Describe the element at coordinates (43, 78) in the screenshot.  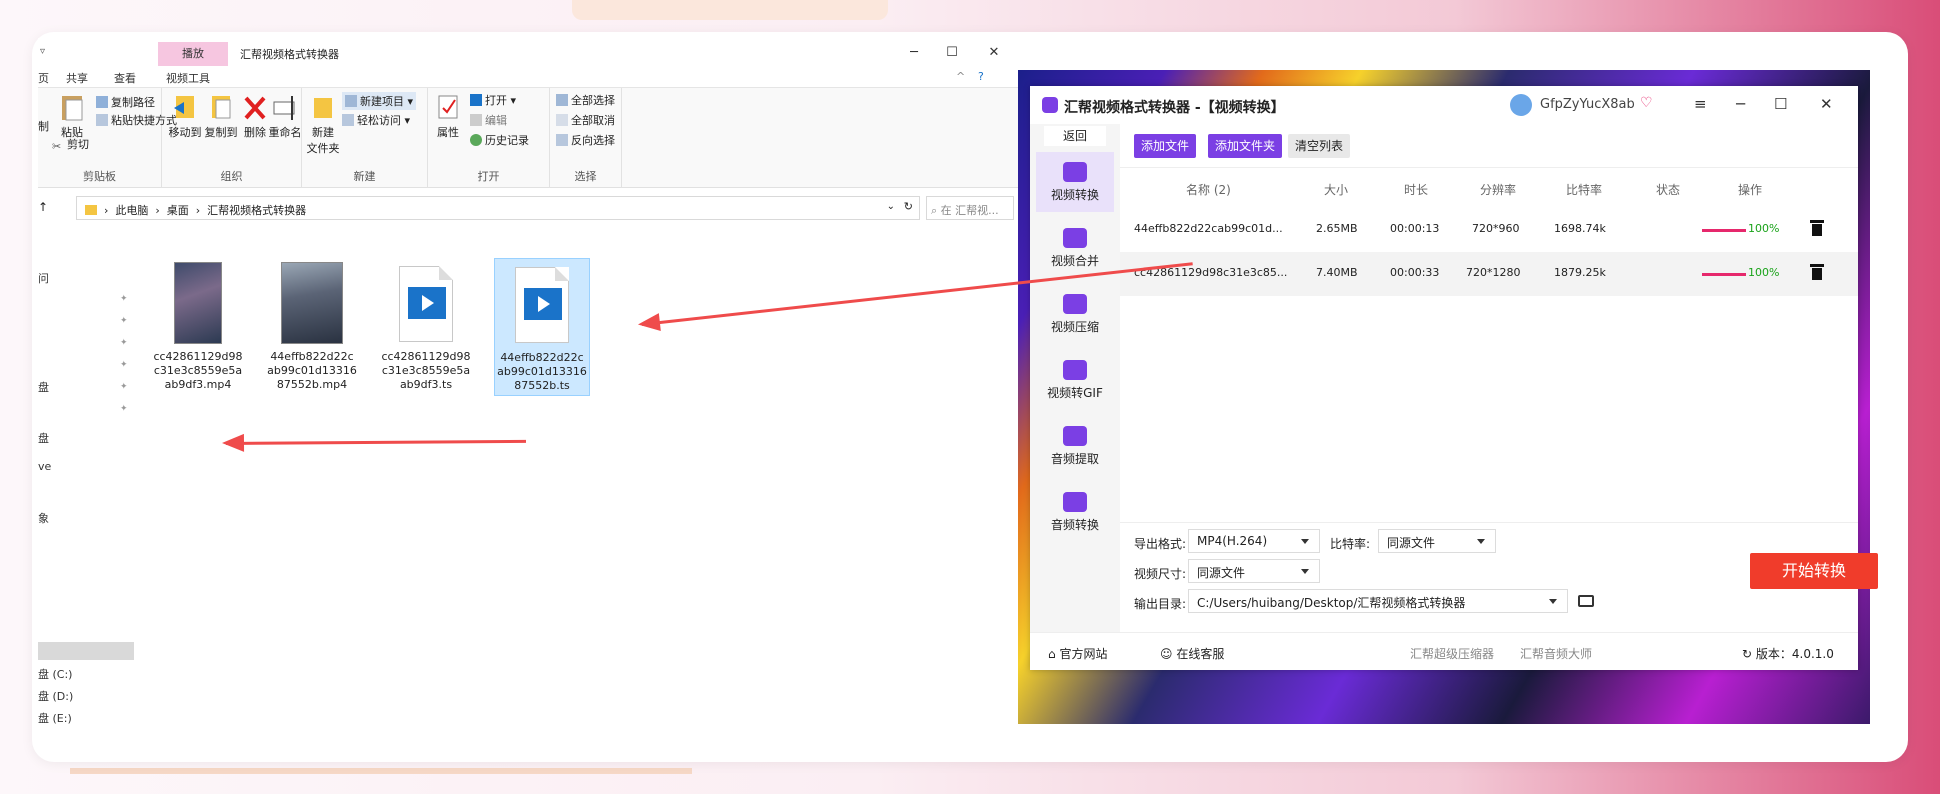
I see `tab-page: 页` at that location.